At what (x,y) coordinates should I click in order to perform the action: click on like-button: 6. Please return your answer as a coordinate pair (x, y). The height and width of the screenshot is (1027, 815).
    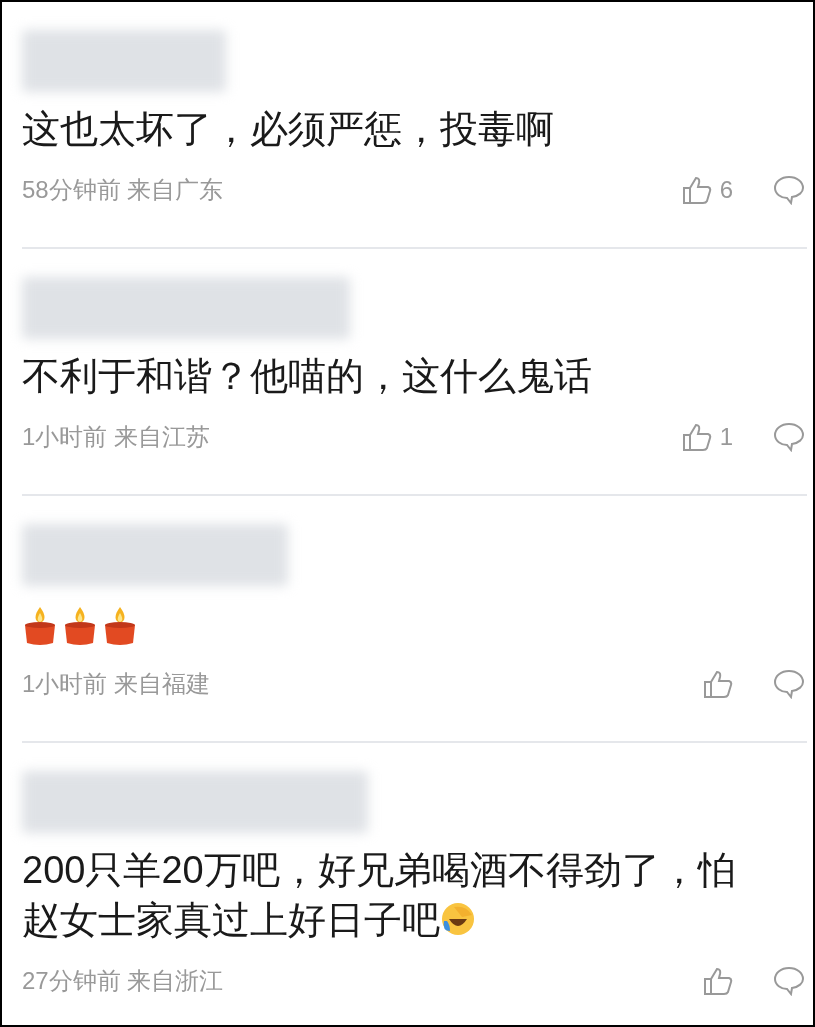
    Looking at the image, I should click on (707, 190).